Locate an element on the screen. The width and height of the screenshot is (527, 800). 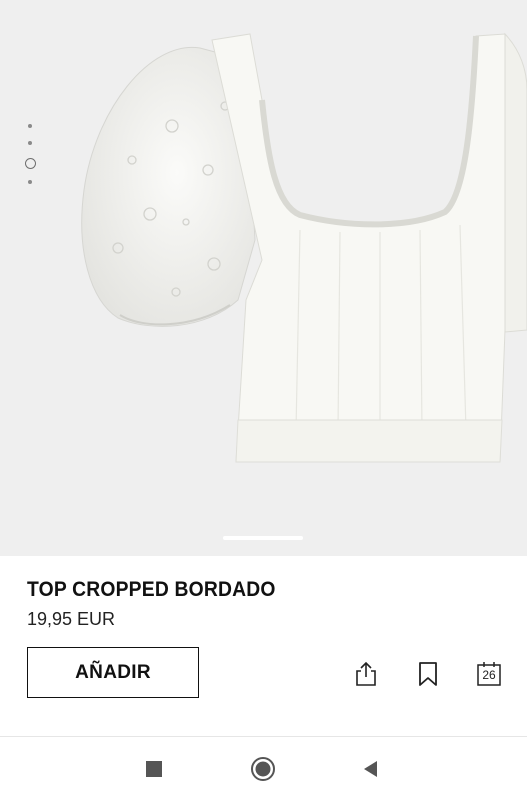
back-button is located at coordinates (370, 769).